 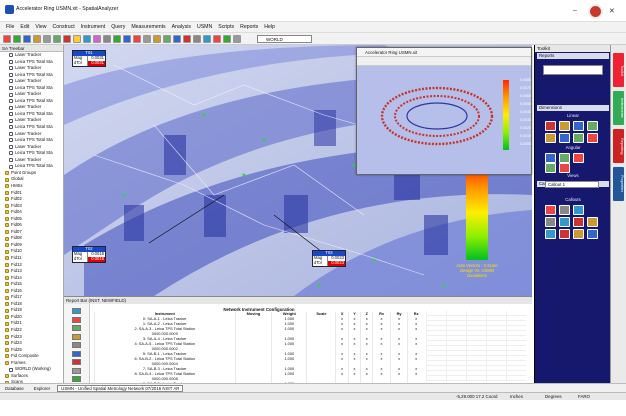 What do you see at coordinates (89, 254) in the screenshot?
I see `deviation-tag: T02 Mag 0.0018 dTol 0.0018` at bounding box center [89, 254].